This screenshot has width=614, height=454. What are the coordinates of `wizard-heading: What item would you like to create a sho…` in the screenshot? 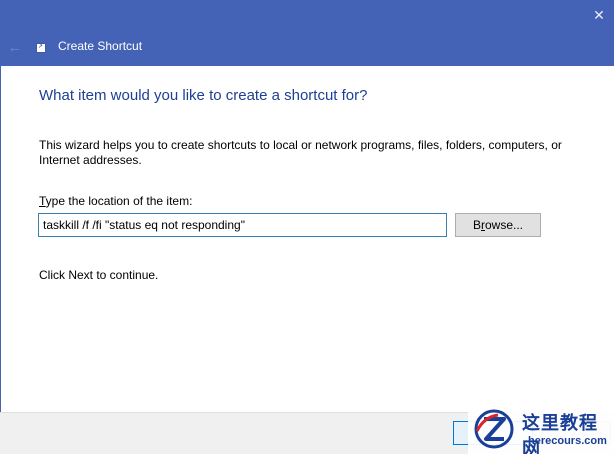 It's located at (203, 95).